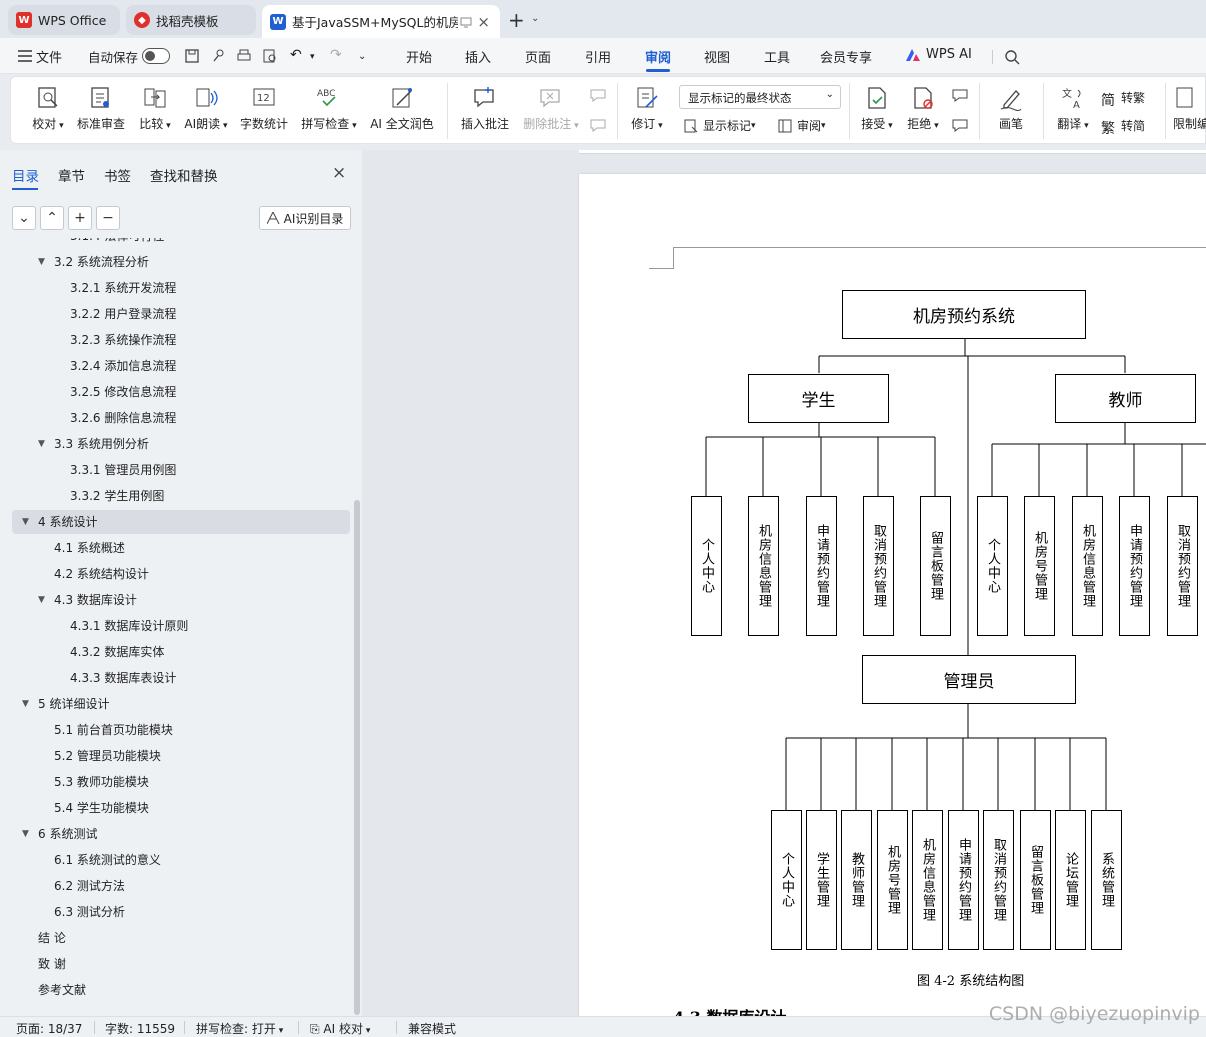 The width and height of the screenshot is (1206, 1037). What do you see at coordinates (155, 104) in the screenshot?
I see `compare-button: 比较 ▾` at bounding box center [155, 104].